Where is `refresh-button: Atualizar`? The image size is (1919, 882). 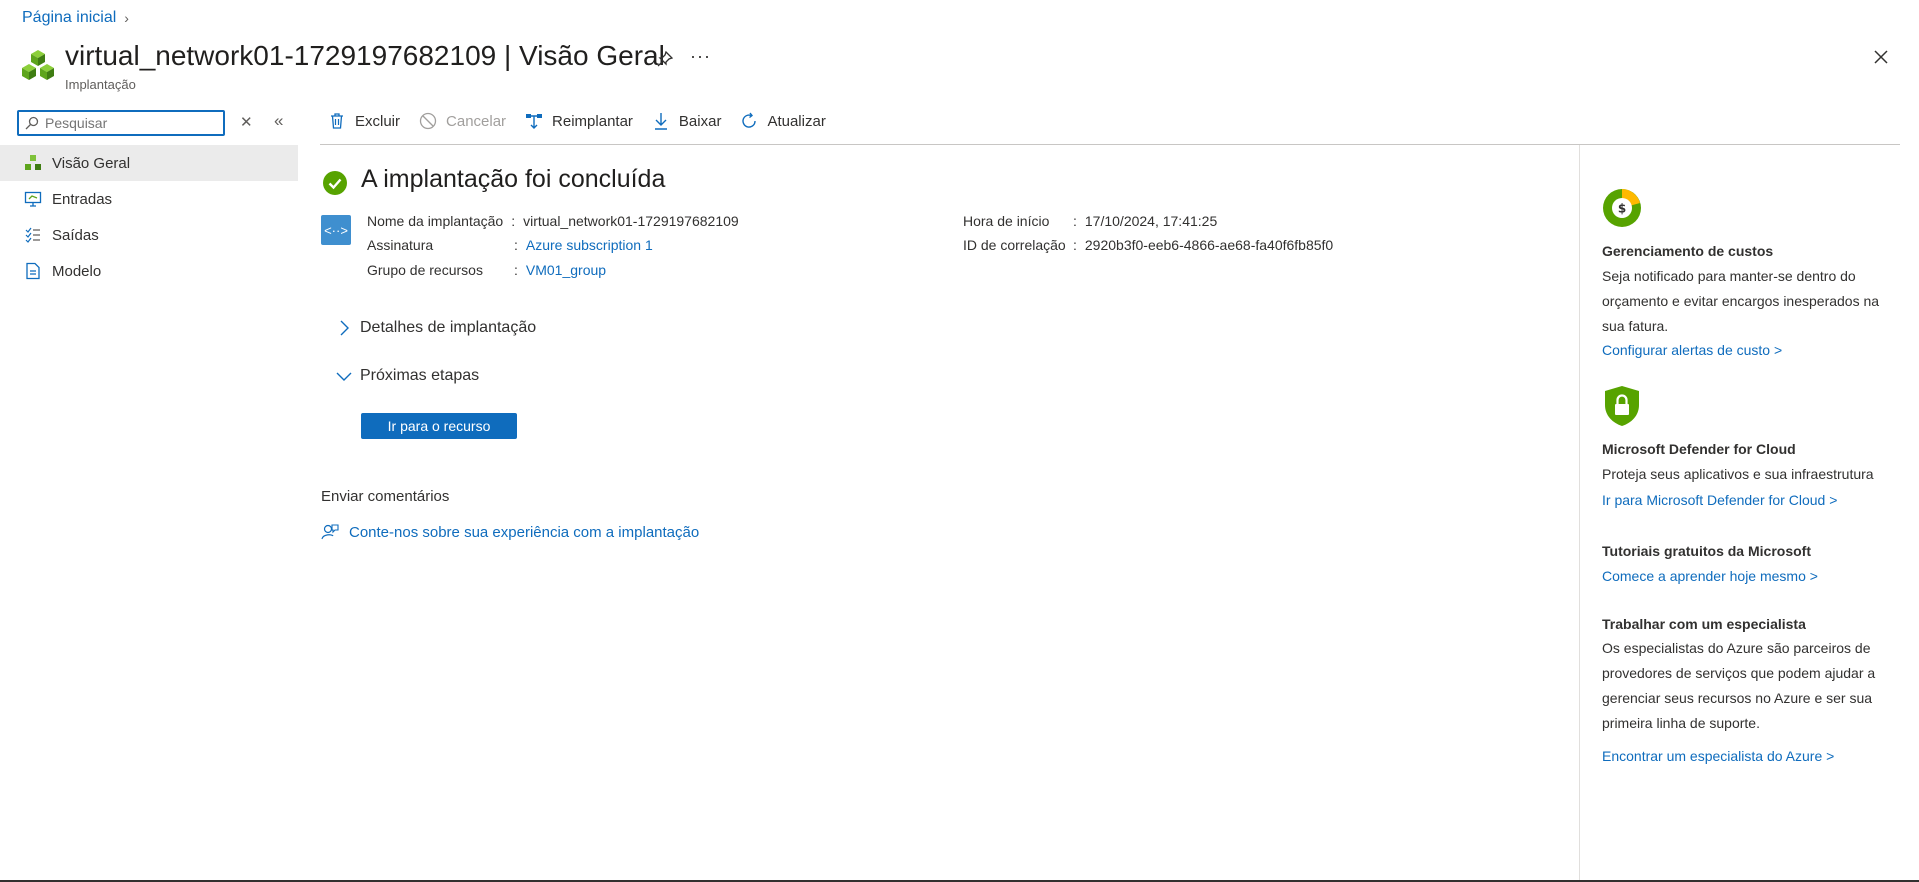 refresh-button: Atualizar is located at coordinates (782, 121).